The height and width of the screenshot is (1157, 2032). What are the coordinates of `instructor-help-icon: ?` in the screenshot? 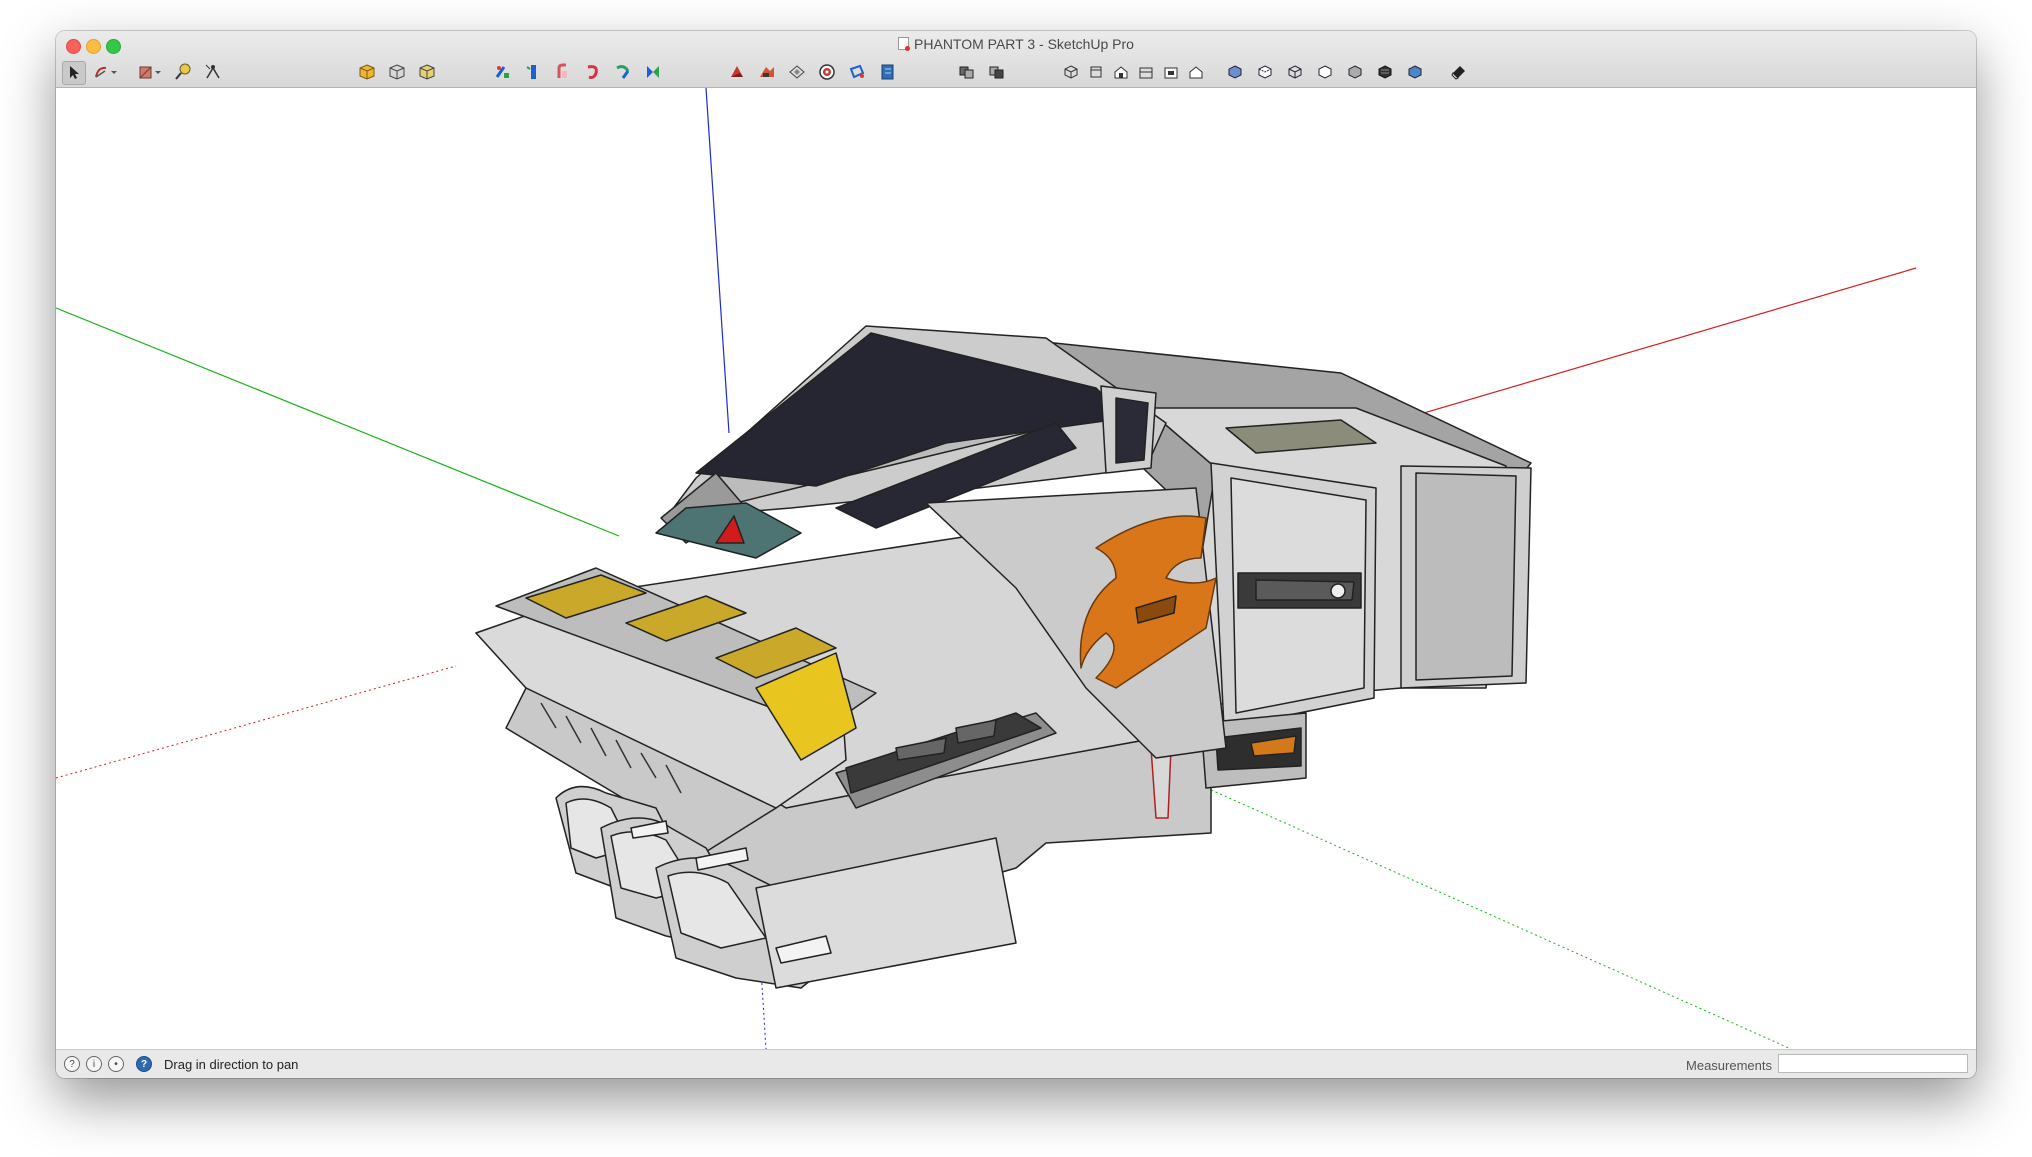 It's located at (144, 1064).